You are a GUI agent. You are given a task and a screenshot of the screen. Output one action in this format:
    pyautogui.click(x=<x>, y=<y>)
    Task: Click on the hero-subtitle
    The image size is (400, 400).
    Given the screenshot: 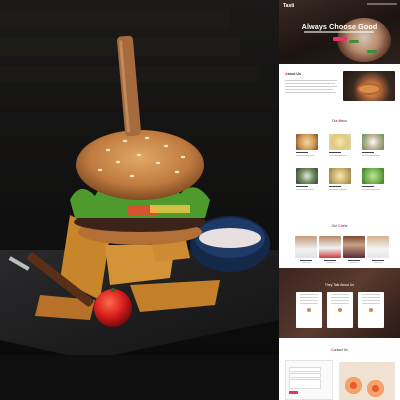 What is the action you would take?
    pyautogui.click(x=339, y=32)
    